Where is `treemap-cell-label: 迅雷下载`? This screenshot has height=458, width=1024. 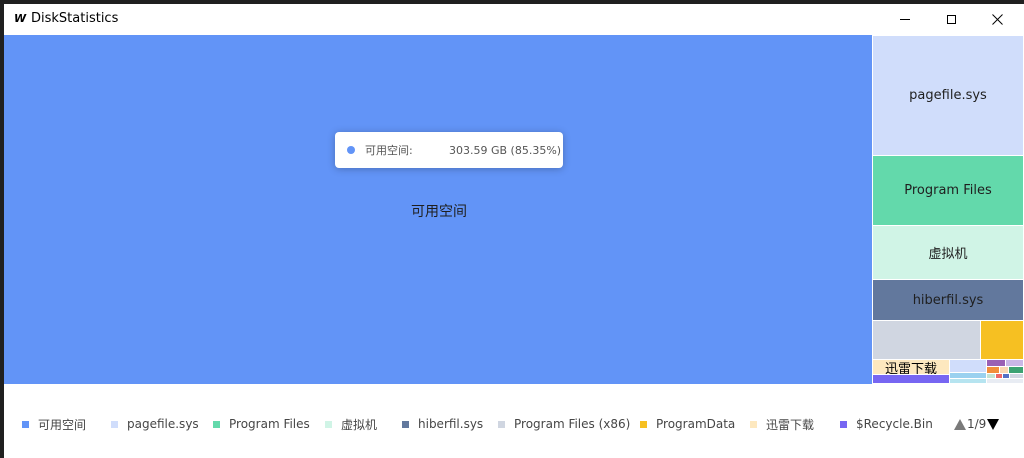
treemap-cell-label: 迅雷下载 is located at coordinates (910, 368).